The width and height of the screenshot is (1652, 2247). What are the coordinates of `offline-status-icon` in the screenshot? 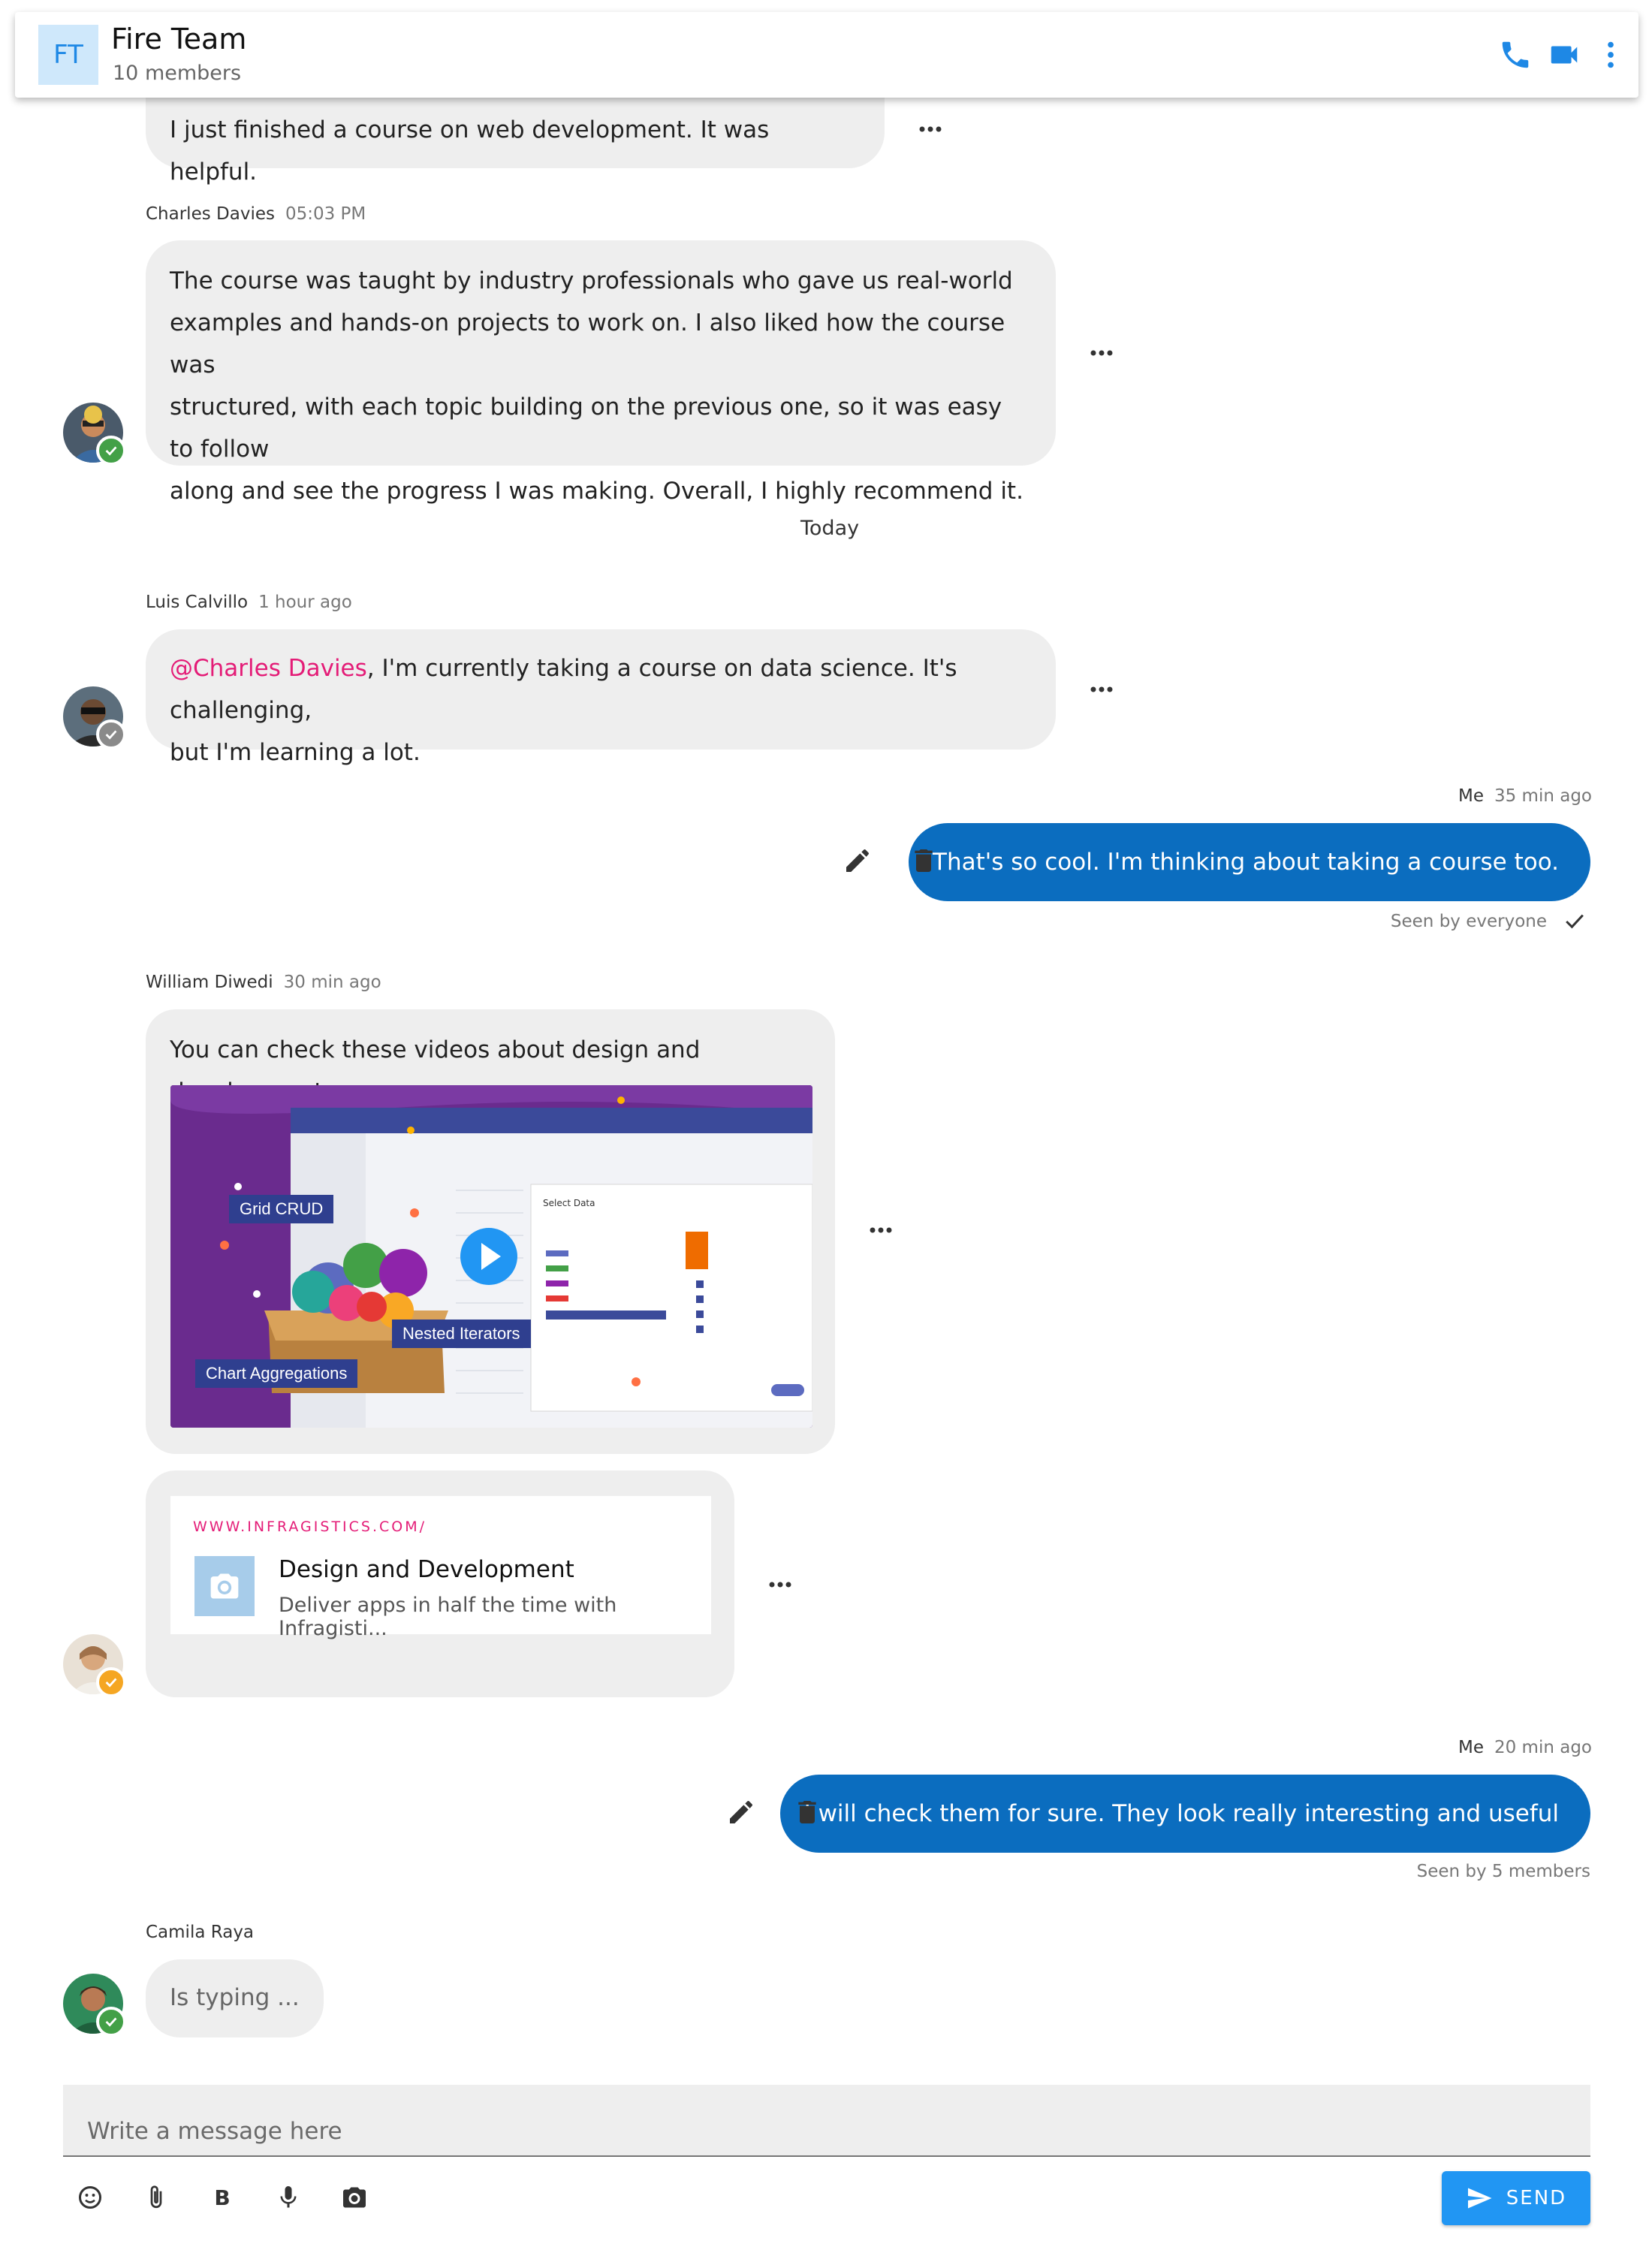 It's located at (111, 734).